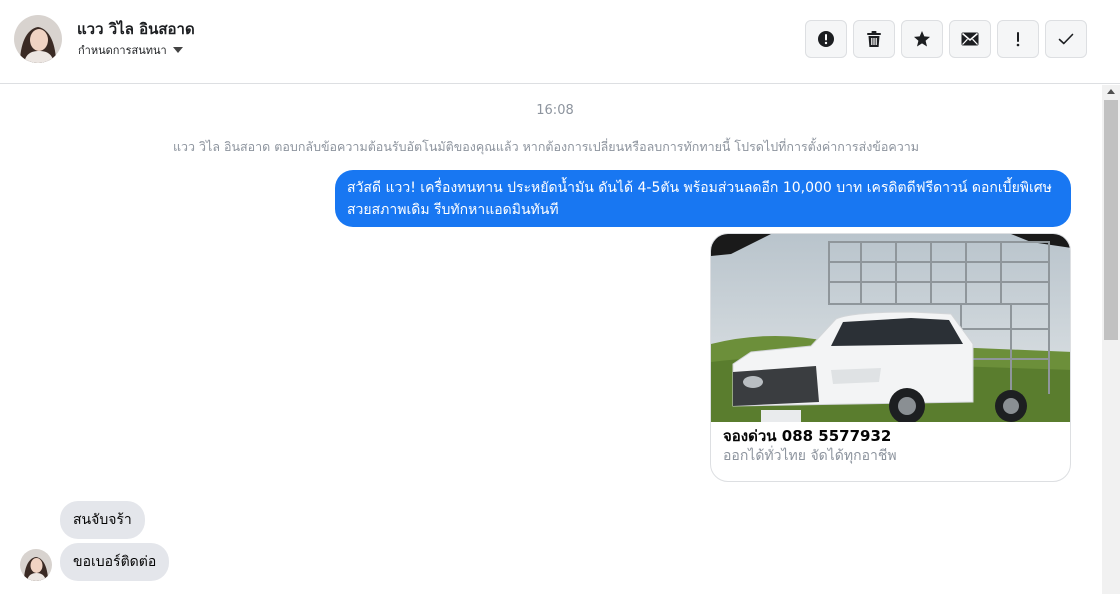 The image size is (1120, 594). What do you see at coordinates (122, 50) in the screenshot?
I see `assign-conversation-label: กำหนดการสนทนา` at bounding box center [122, 50].